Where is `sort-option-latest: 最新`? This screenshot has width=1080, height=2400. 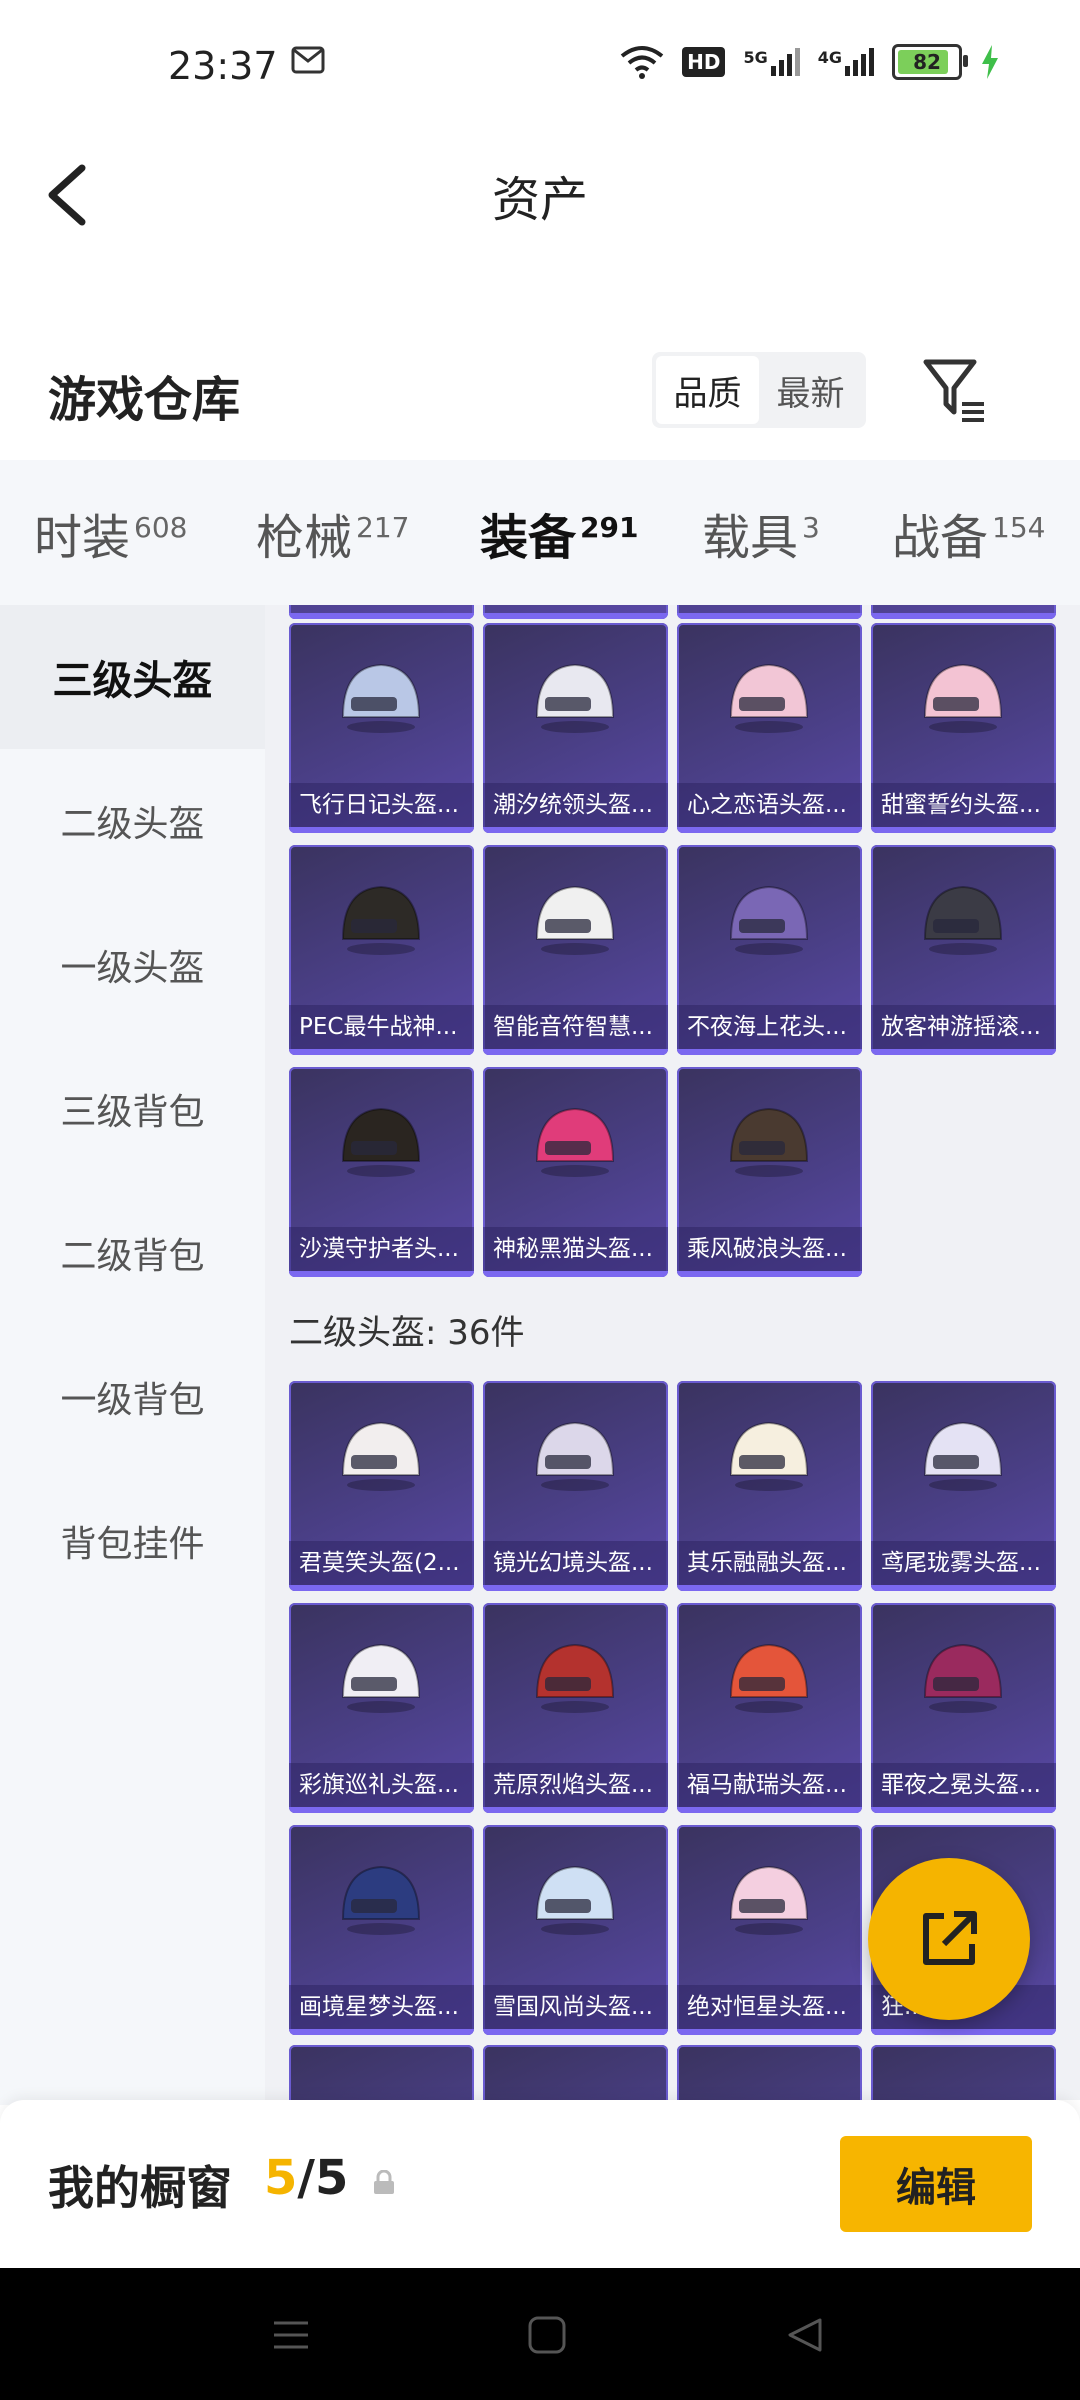
sort-option-latest: 最新 is located at coordinates (810, 390).